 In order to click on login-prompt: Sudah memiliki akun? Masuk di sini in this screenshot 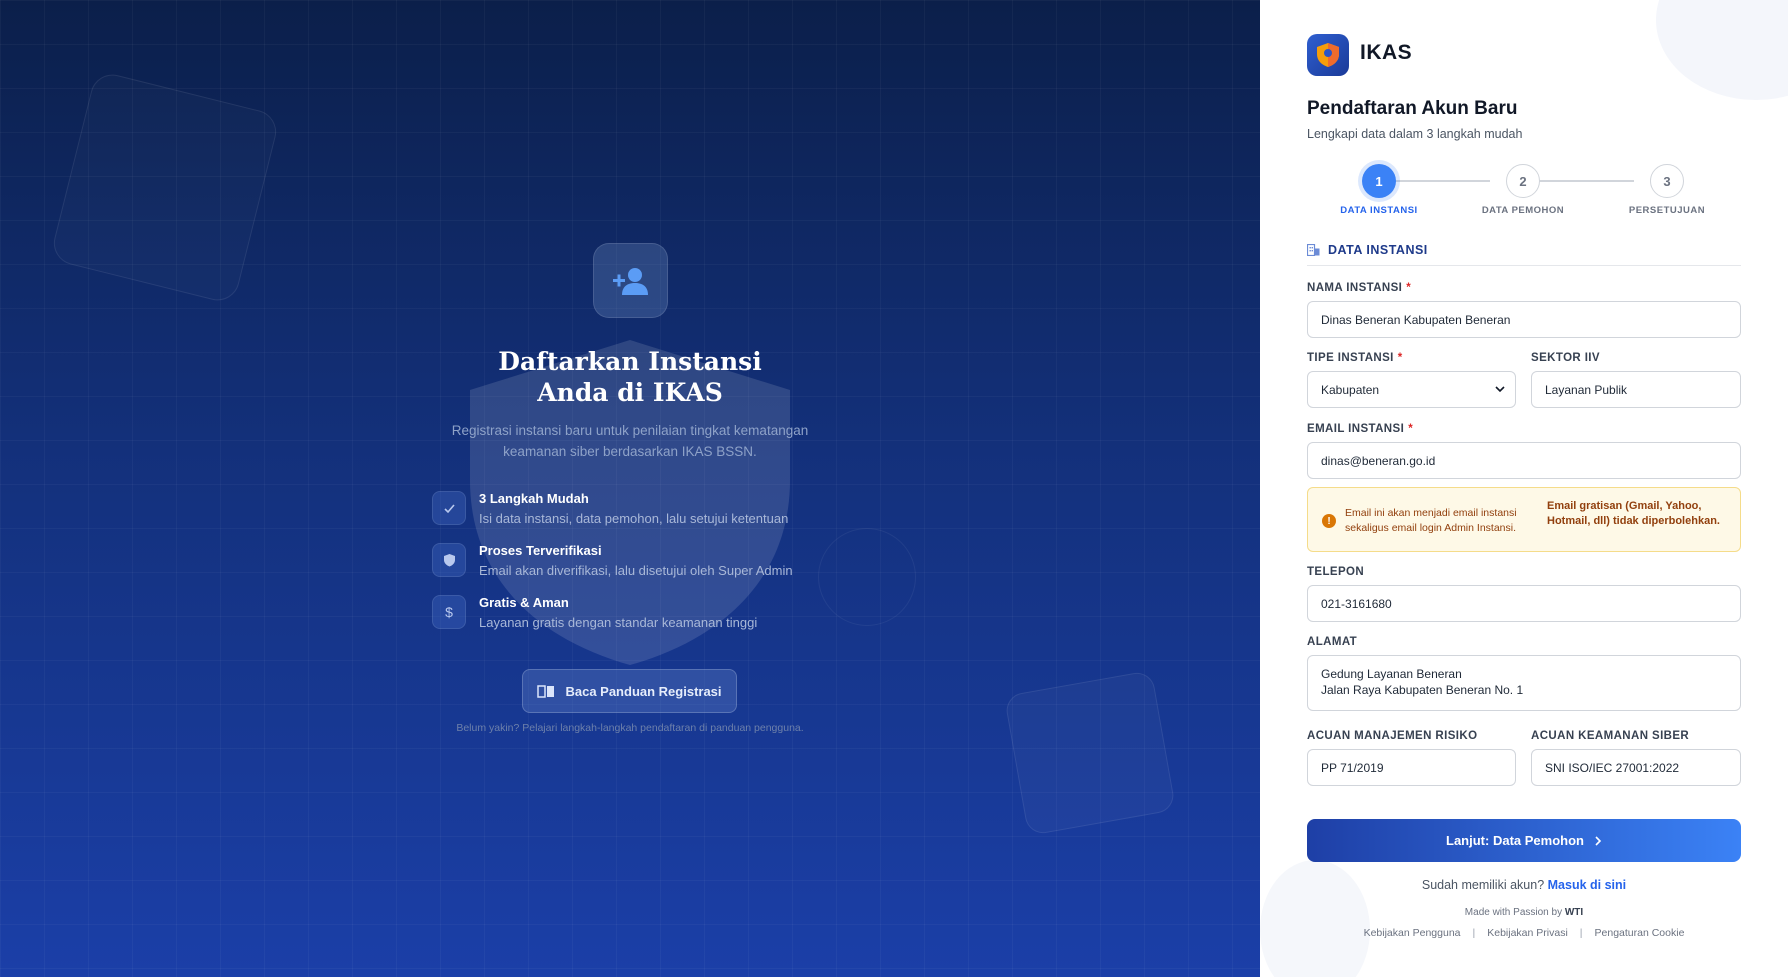, I will do `click(1524, 885)`.